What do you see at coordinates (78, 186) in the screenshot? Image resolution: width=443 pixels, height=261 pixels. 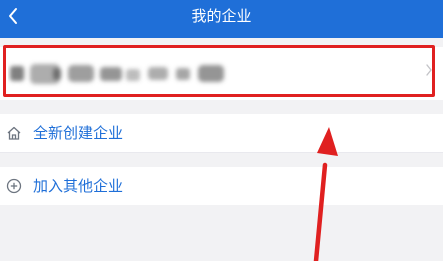 I see `join-company-label: 加入其他企业` at bounding box center [78, 186].